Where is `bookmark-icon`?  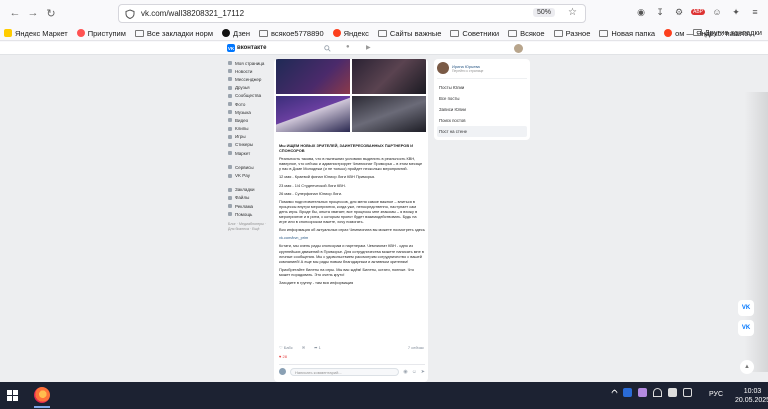
bookmark-icon is located at coordinates (668, 33).